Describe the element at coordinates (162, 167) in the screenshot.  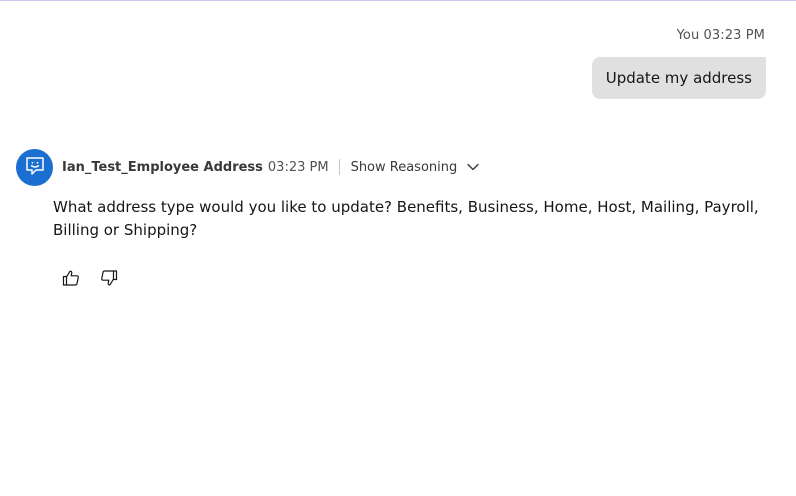
I see `bot-name: Ian_Test_Employee Address` at that location.